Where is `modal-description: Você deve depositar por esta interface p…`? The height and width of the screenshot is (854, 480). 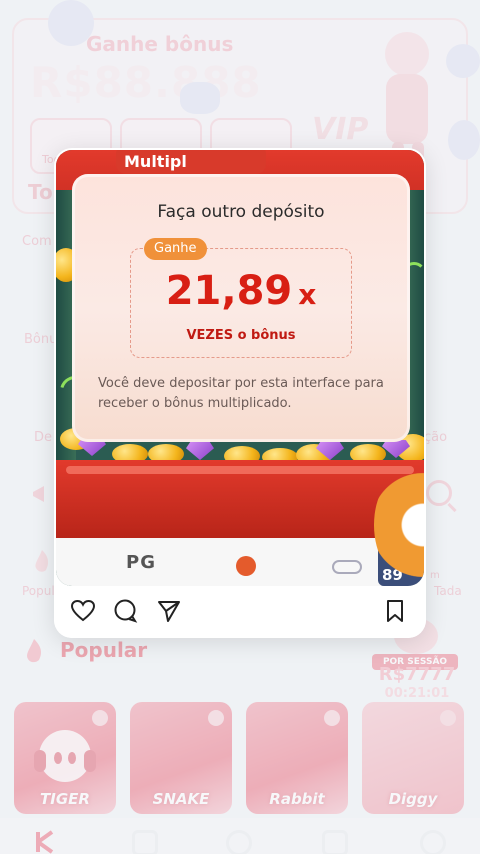 modal-description: Você deve depositar por esta interface p… is located at coordinates (241, 393).